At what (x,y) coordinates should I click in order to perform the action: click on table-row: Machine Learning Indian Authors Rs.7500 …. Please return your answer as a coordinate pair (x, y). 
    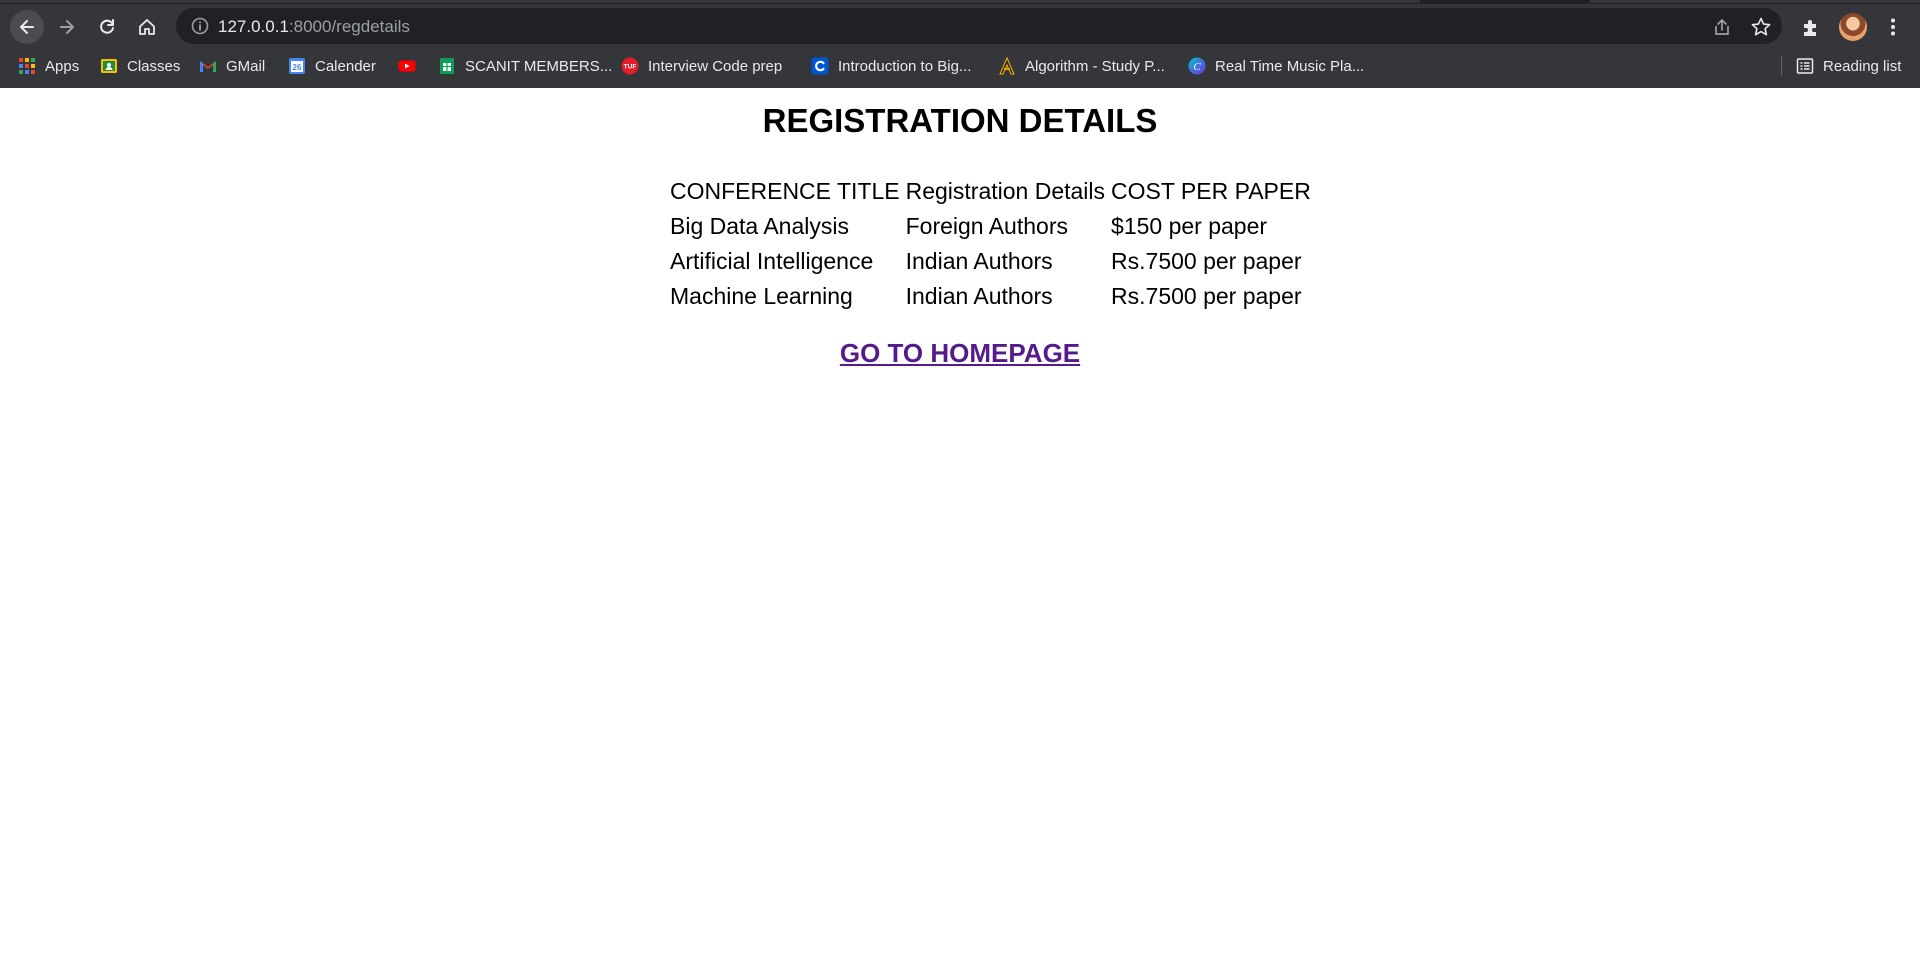
    Looking at the image, I should click on (991, 296).